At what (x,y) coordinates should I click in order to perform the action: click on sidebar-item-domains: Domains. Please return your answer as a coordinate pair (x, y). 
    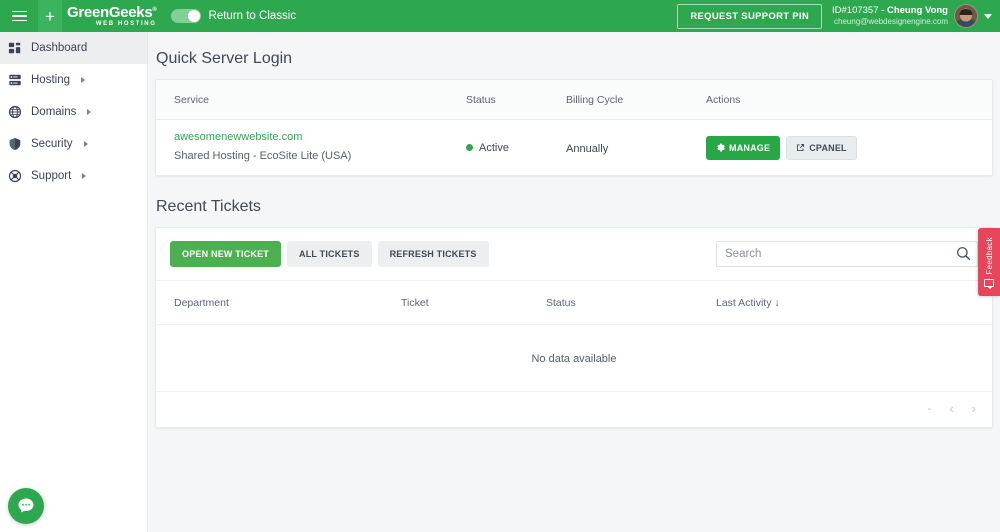
    Looking at the image, I should click on (73, 112).